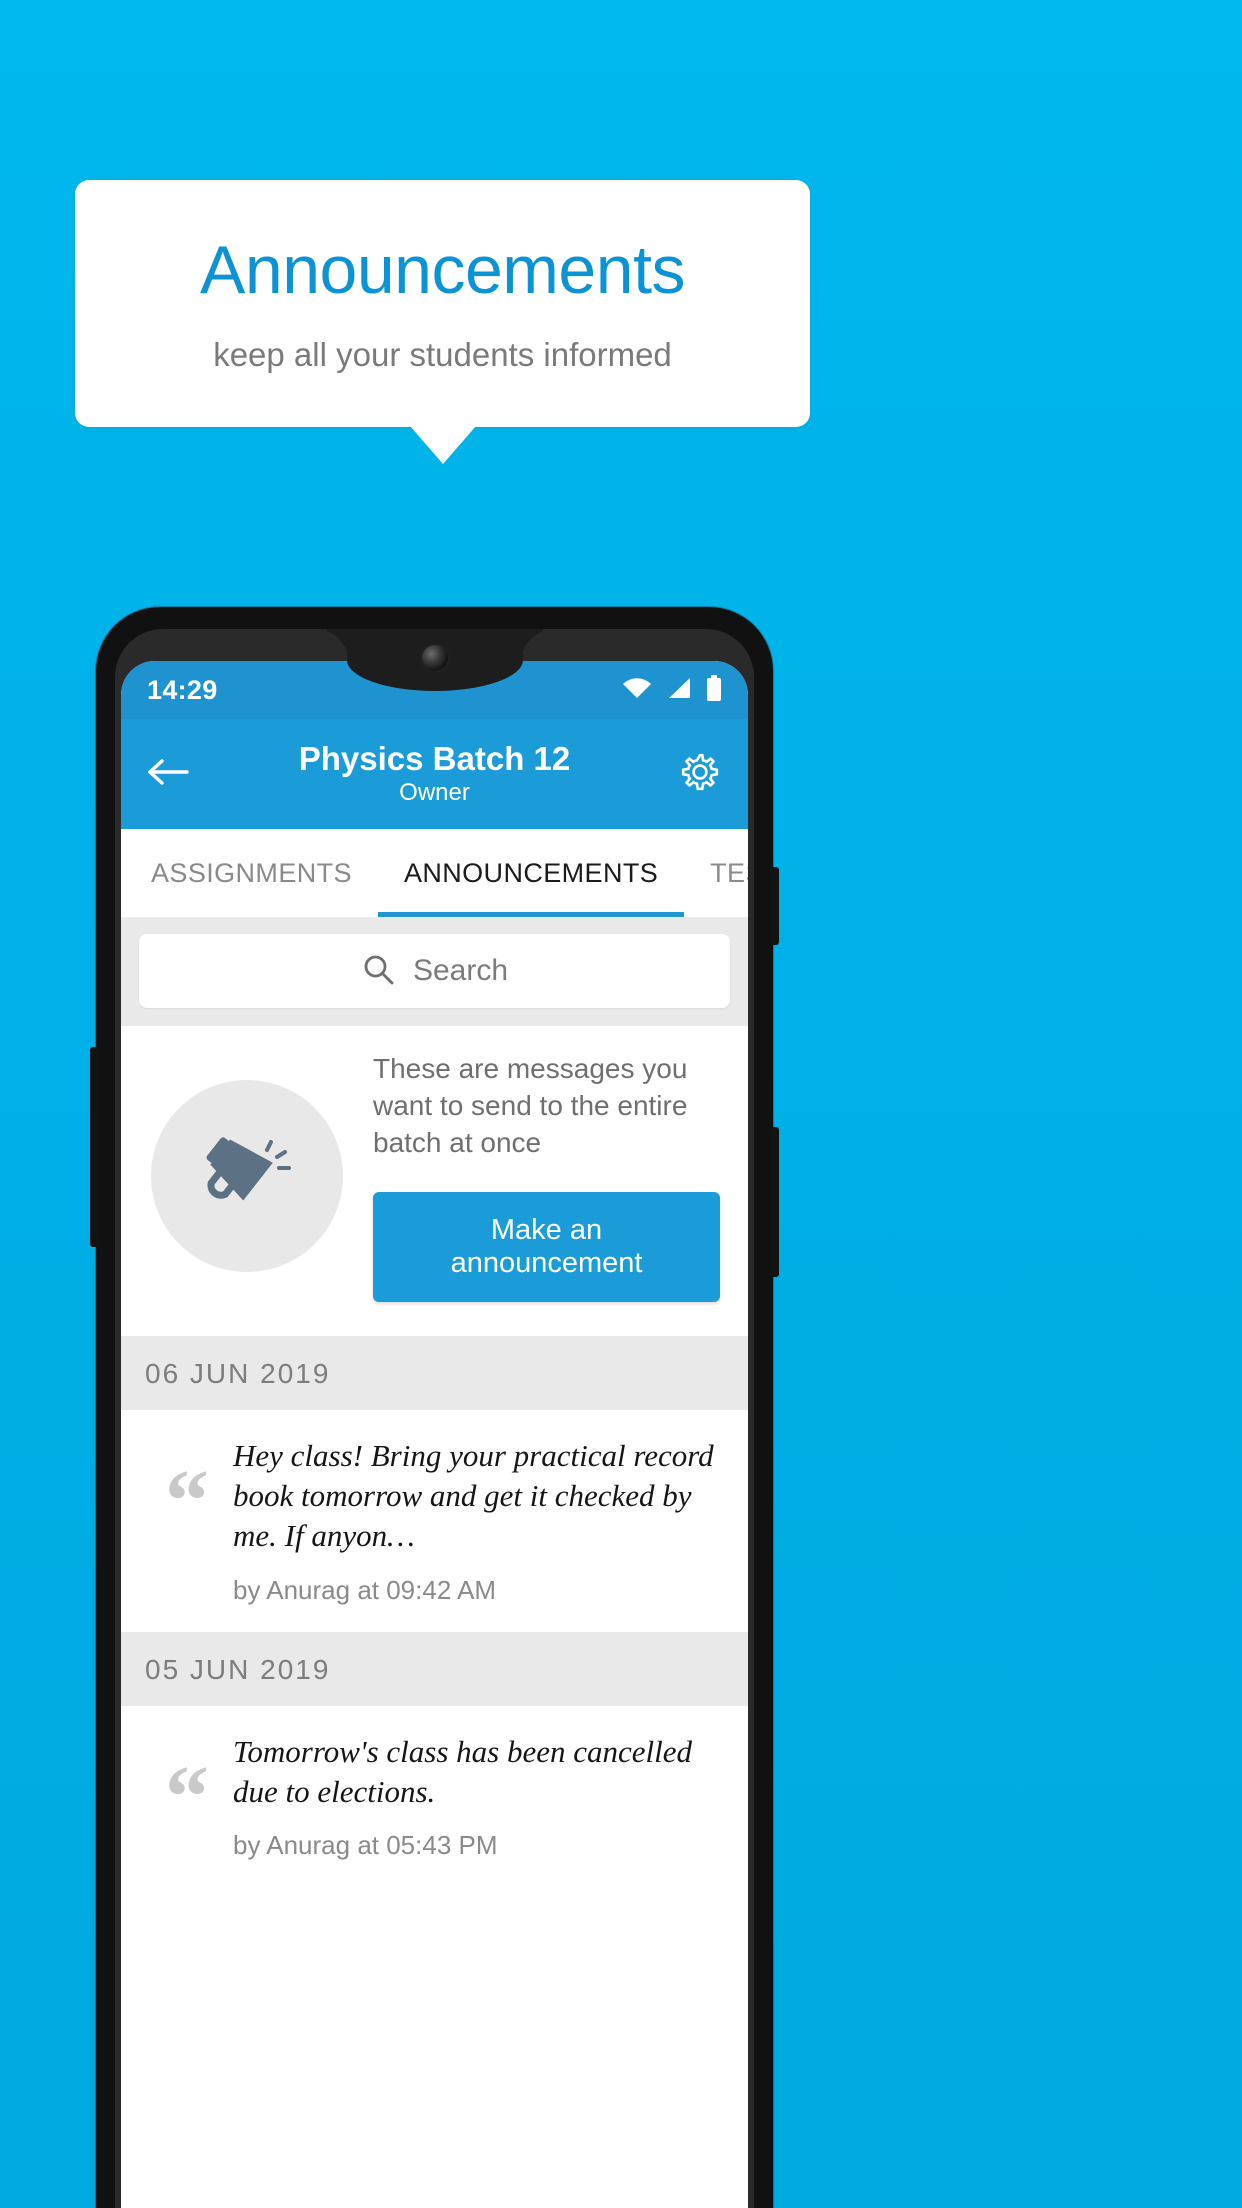 This screenshot has height=2208, width=1242. Describe the element at coordinates (443, 445) in the screenshot. I see `promo-bubble-tail` at that location.